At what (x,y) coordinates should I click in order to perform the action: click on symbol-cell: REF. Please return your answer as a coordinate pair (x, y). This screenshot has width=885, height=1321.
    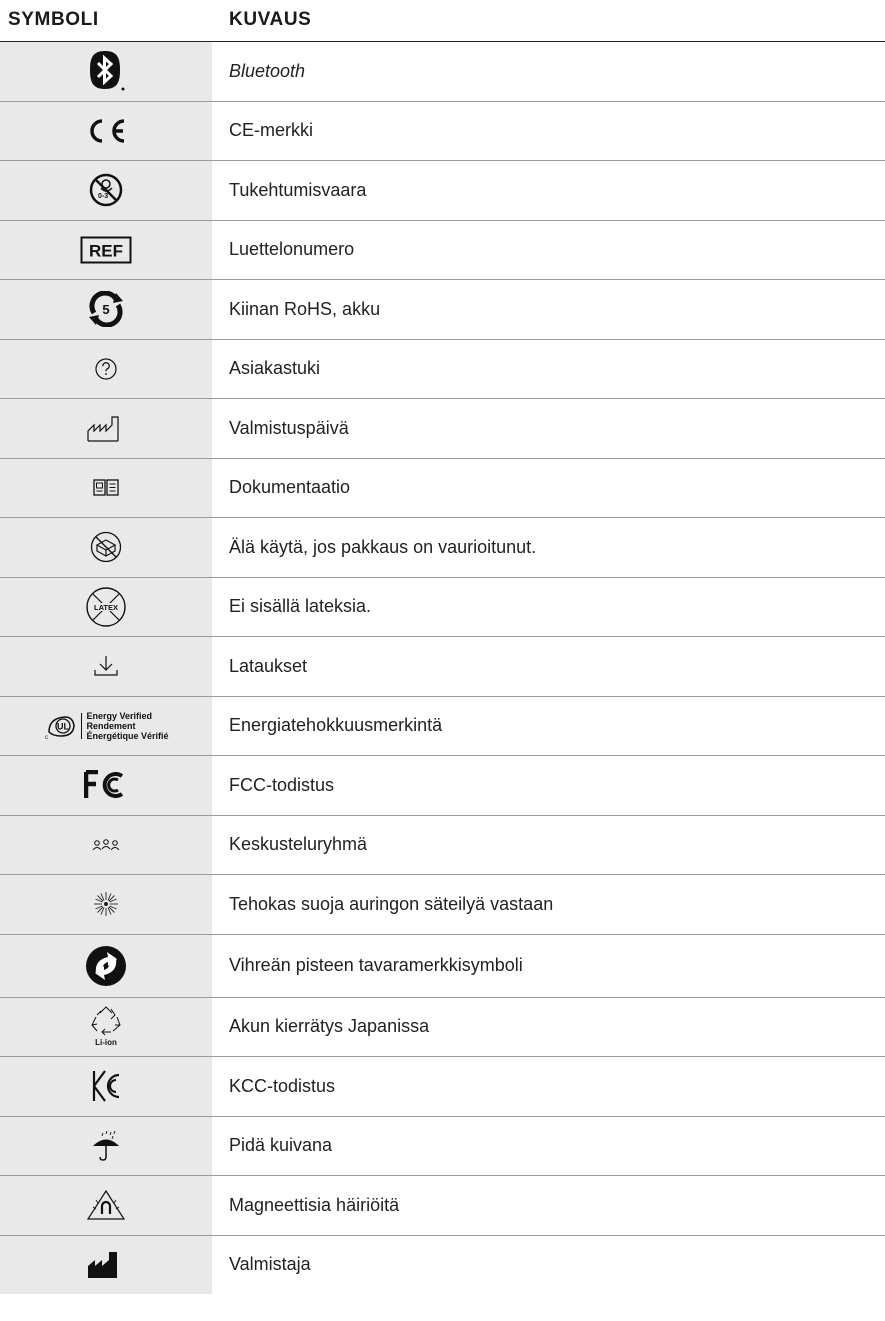
    Looking at the image, I should click on (106, 249).